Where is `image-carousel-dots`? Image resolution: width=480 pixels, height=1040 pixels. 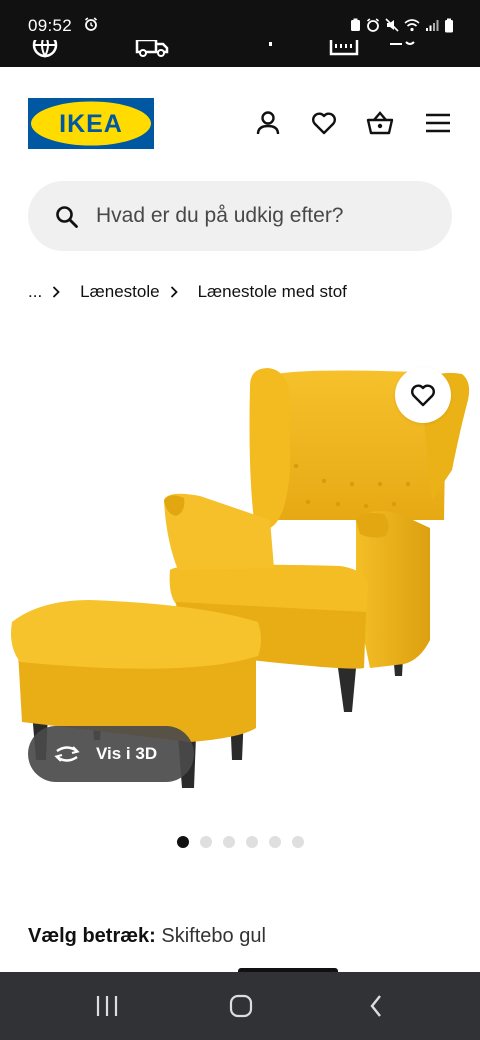 image-carousel-dots is located at coordinates (240, 842).